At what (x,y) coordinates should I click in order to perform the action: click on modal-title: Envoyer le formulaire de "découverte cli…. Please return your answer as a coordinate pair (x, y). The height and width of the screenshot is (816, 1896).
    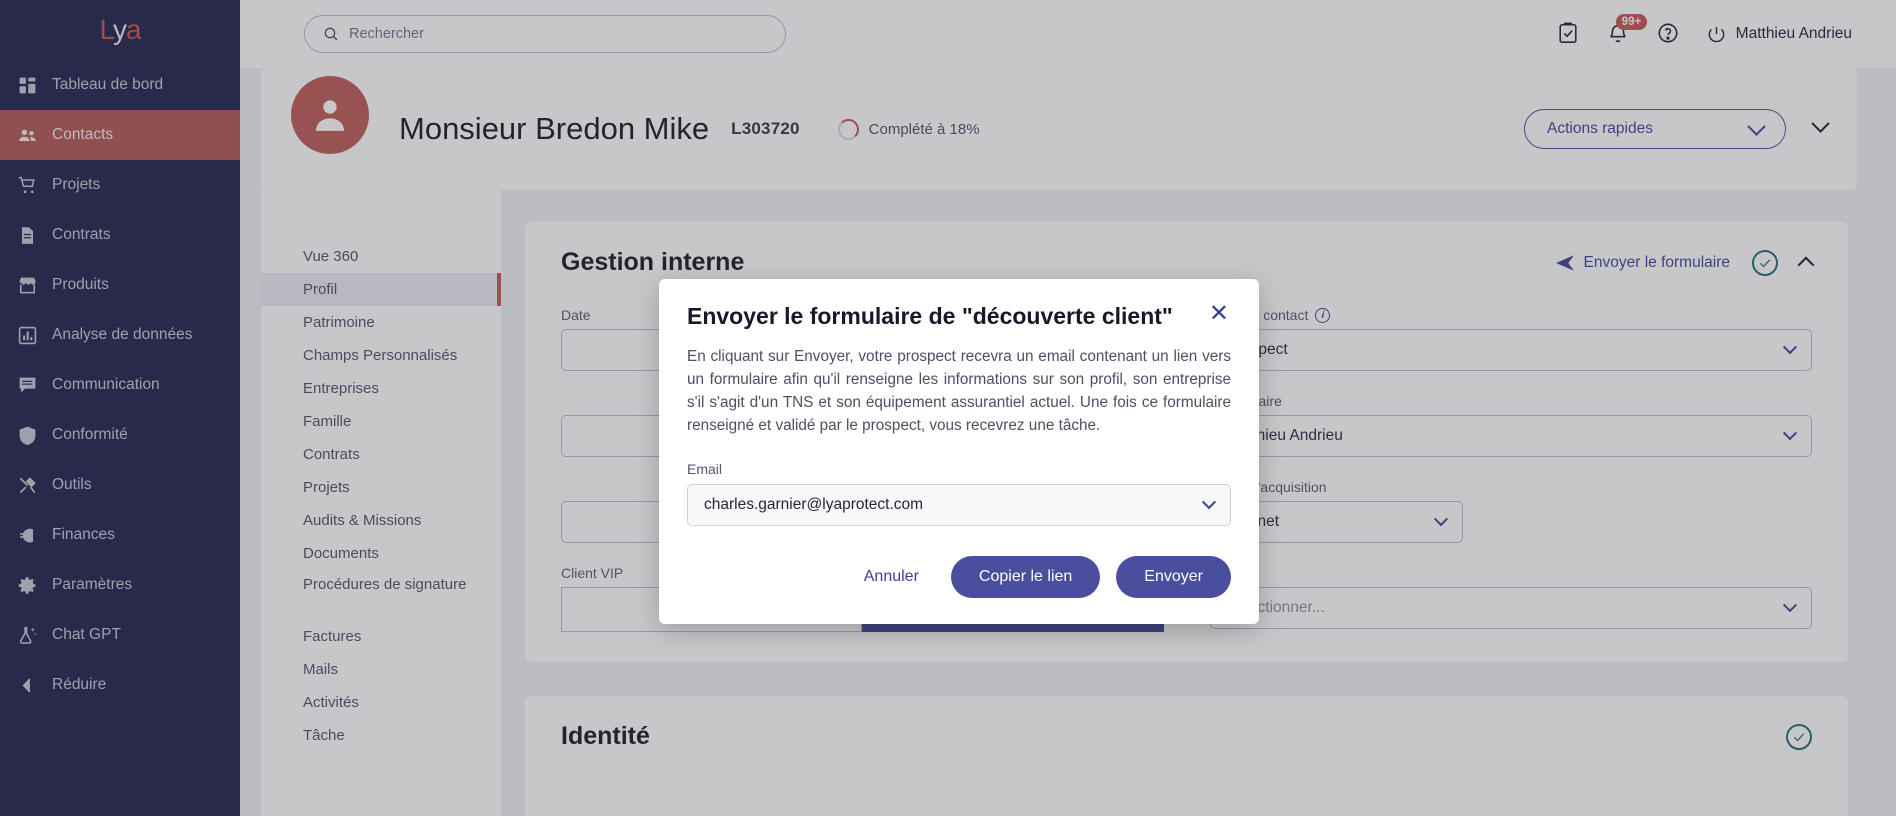
    Looking at the image, I should click on (930, 316).